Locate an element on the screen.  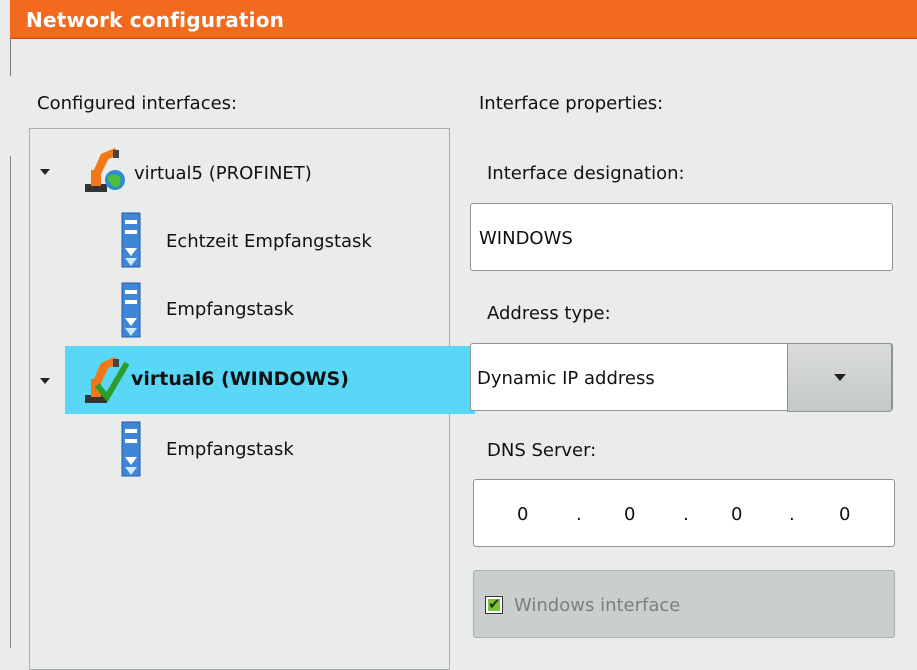
title-bar: Network configuration is located at coordinates (463, 19).